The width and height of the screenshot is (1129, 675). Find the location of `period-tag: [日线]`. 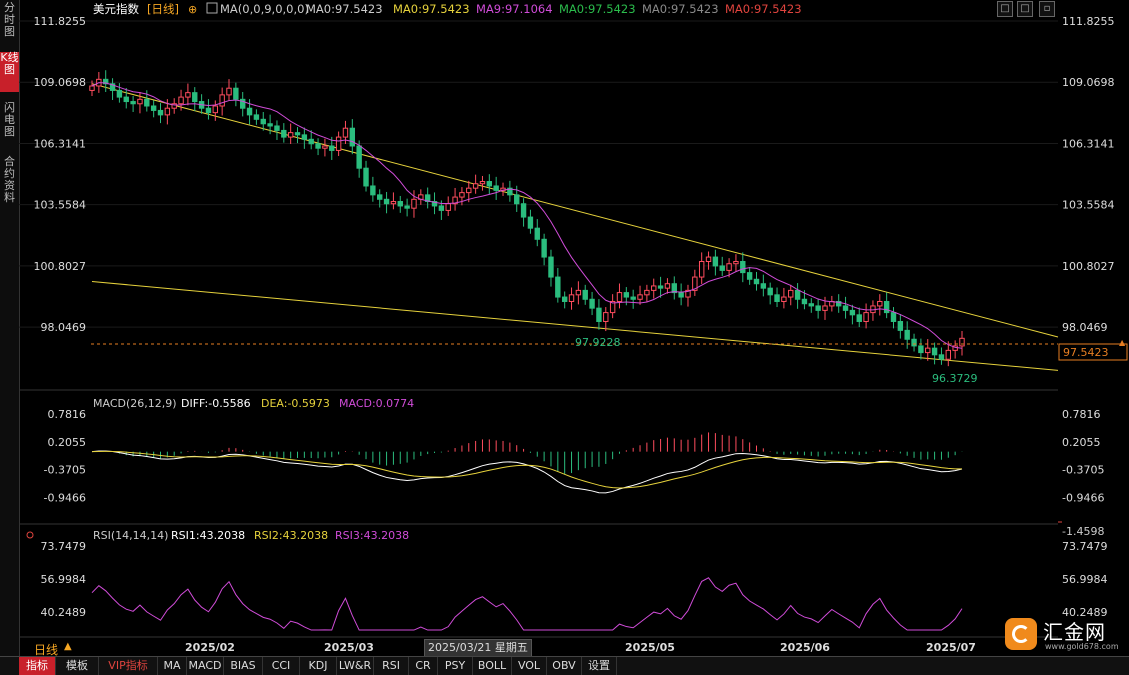

period-tag: [日线] is located at coordinates (163, 9).